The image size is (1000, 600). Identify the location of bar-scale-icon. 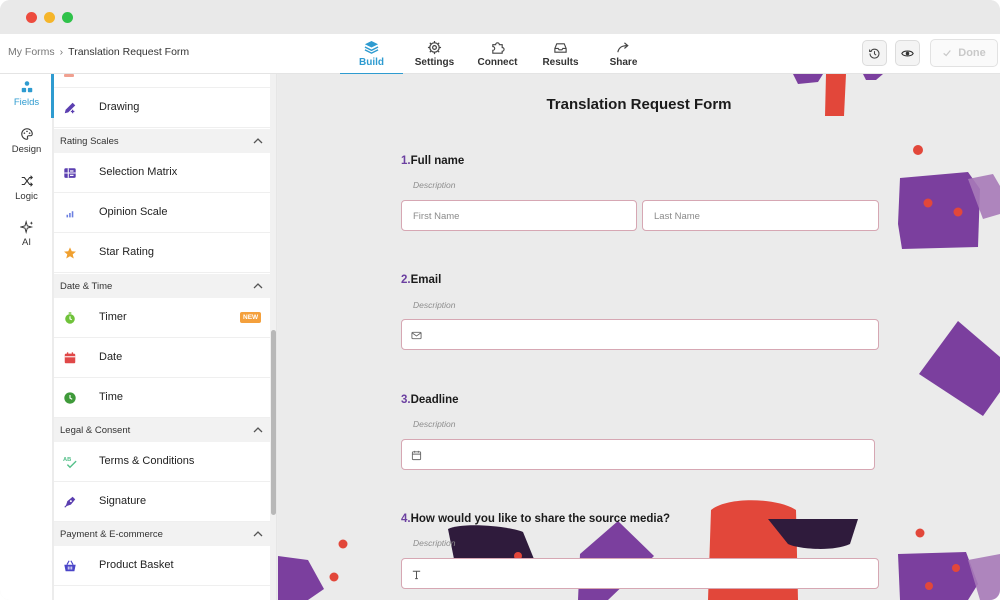
(70, 214).